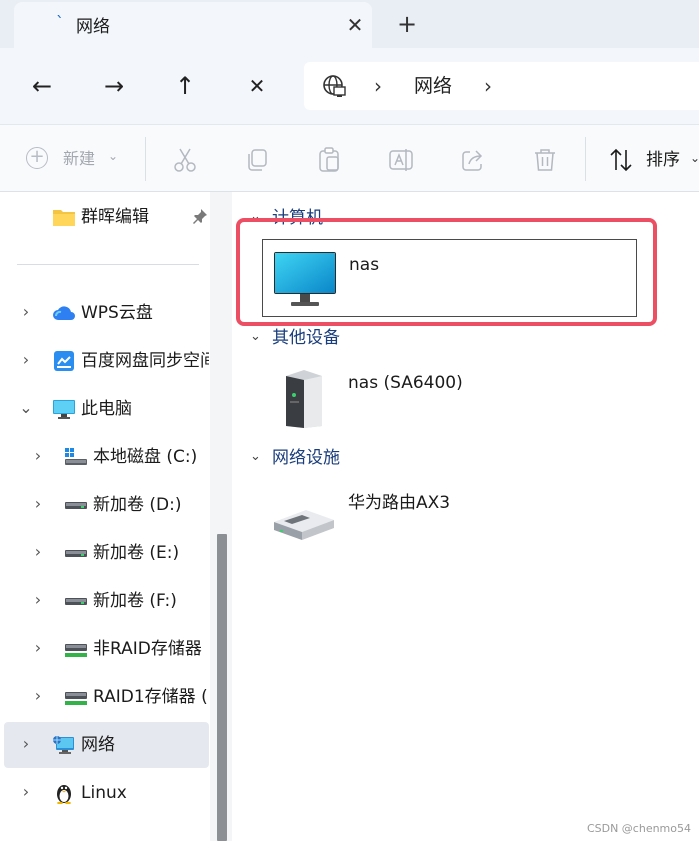 This screenshot has height=841, width=699. What do you see at coordinates (117, 313) in the screenshot?
I see `sidebar-item-label: WPS云盘` at bounding box center [117, 313].